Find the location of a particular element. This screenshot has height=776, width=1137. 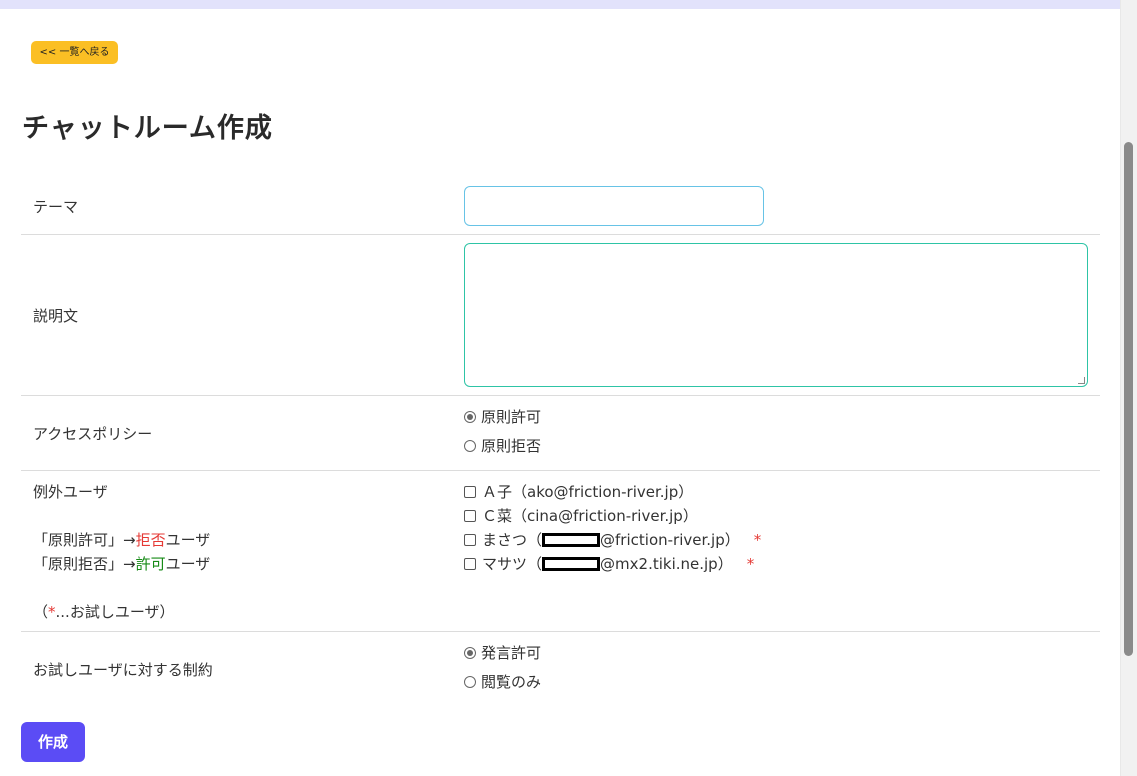

exception-user-option: Ａ子 （ako@friction-river.jp） is located at coordinates (578, 491).